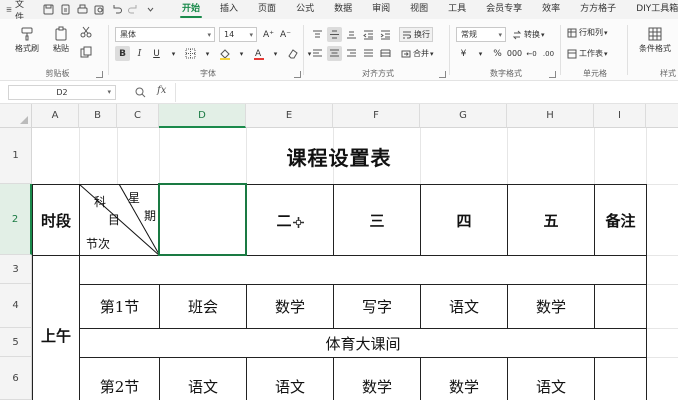 The height and width of the screenshot is (400, 678). I want to click on weekday-cell-e2: 二, so click(290, 220).